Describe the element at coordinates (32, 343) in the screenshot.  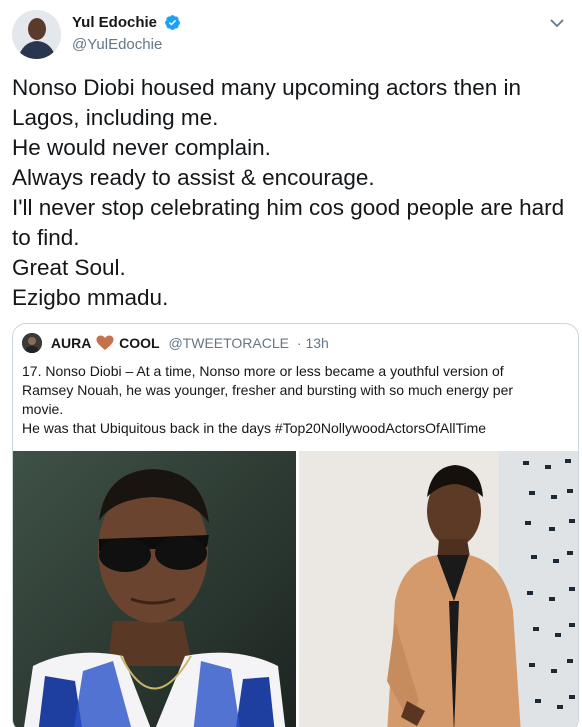
I see `quoted-author-avatar` at that location.